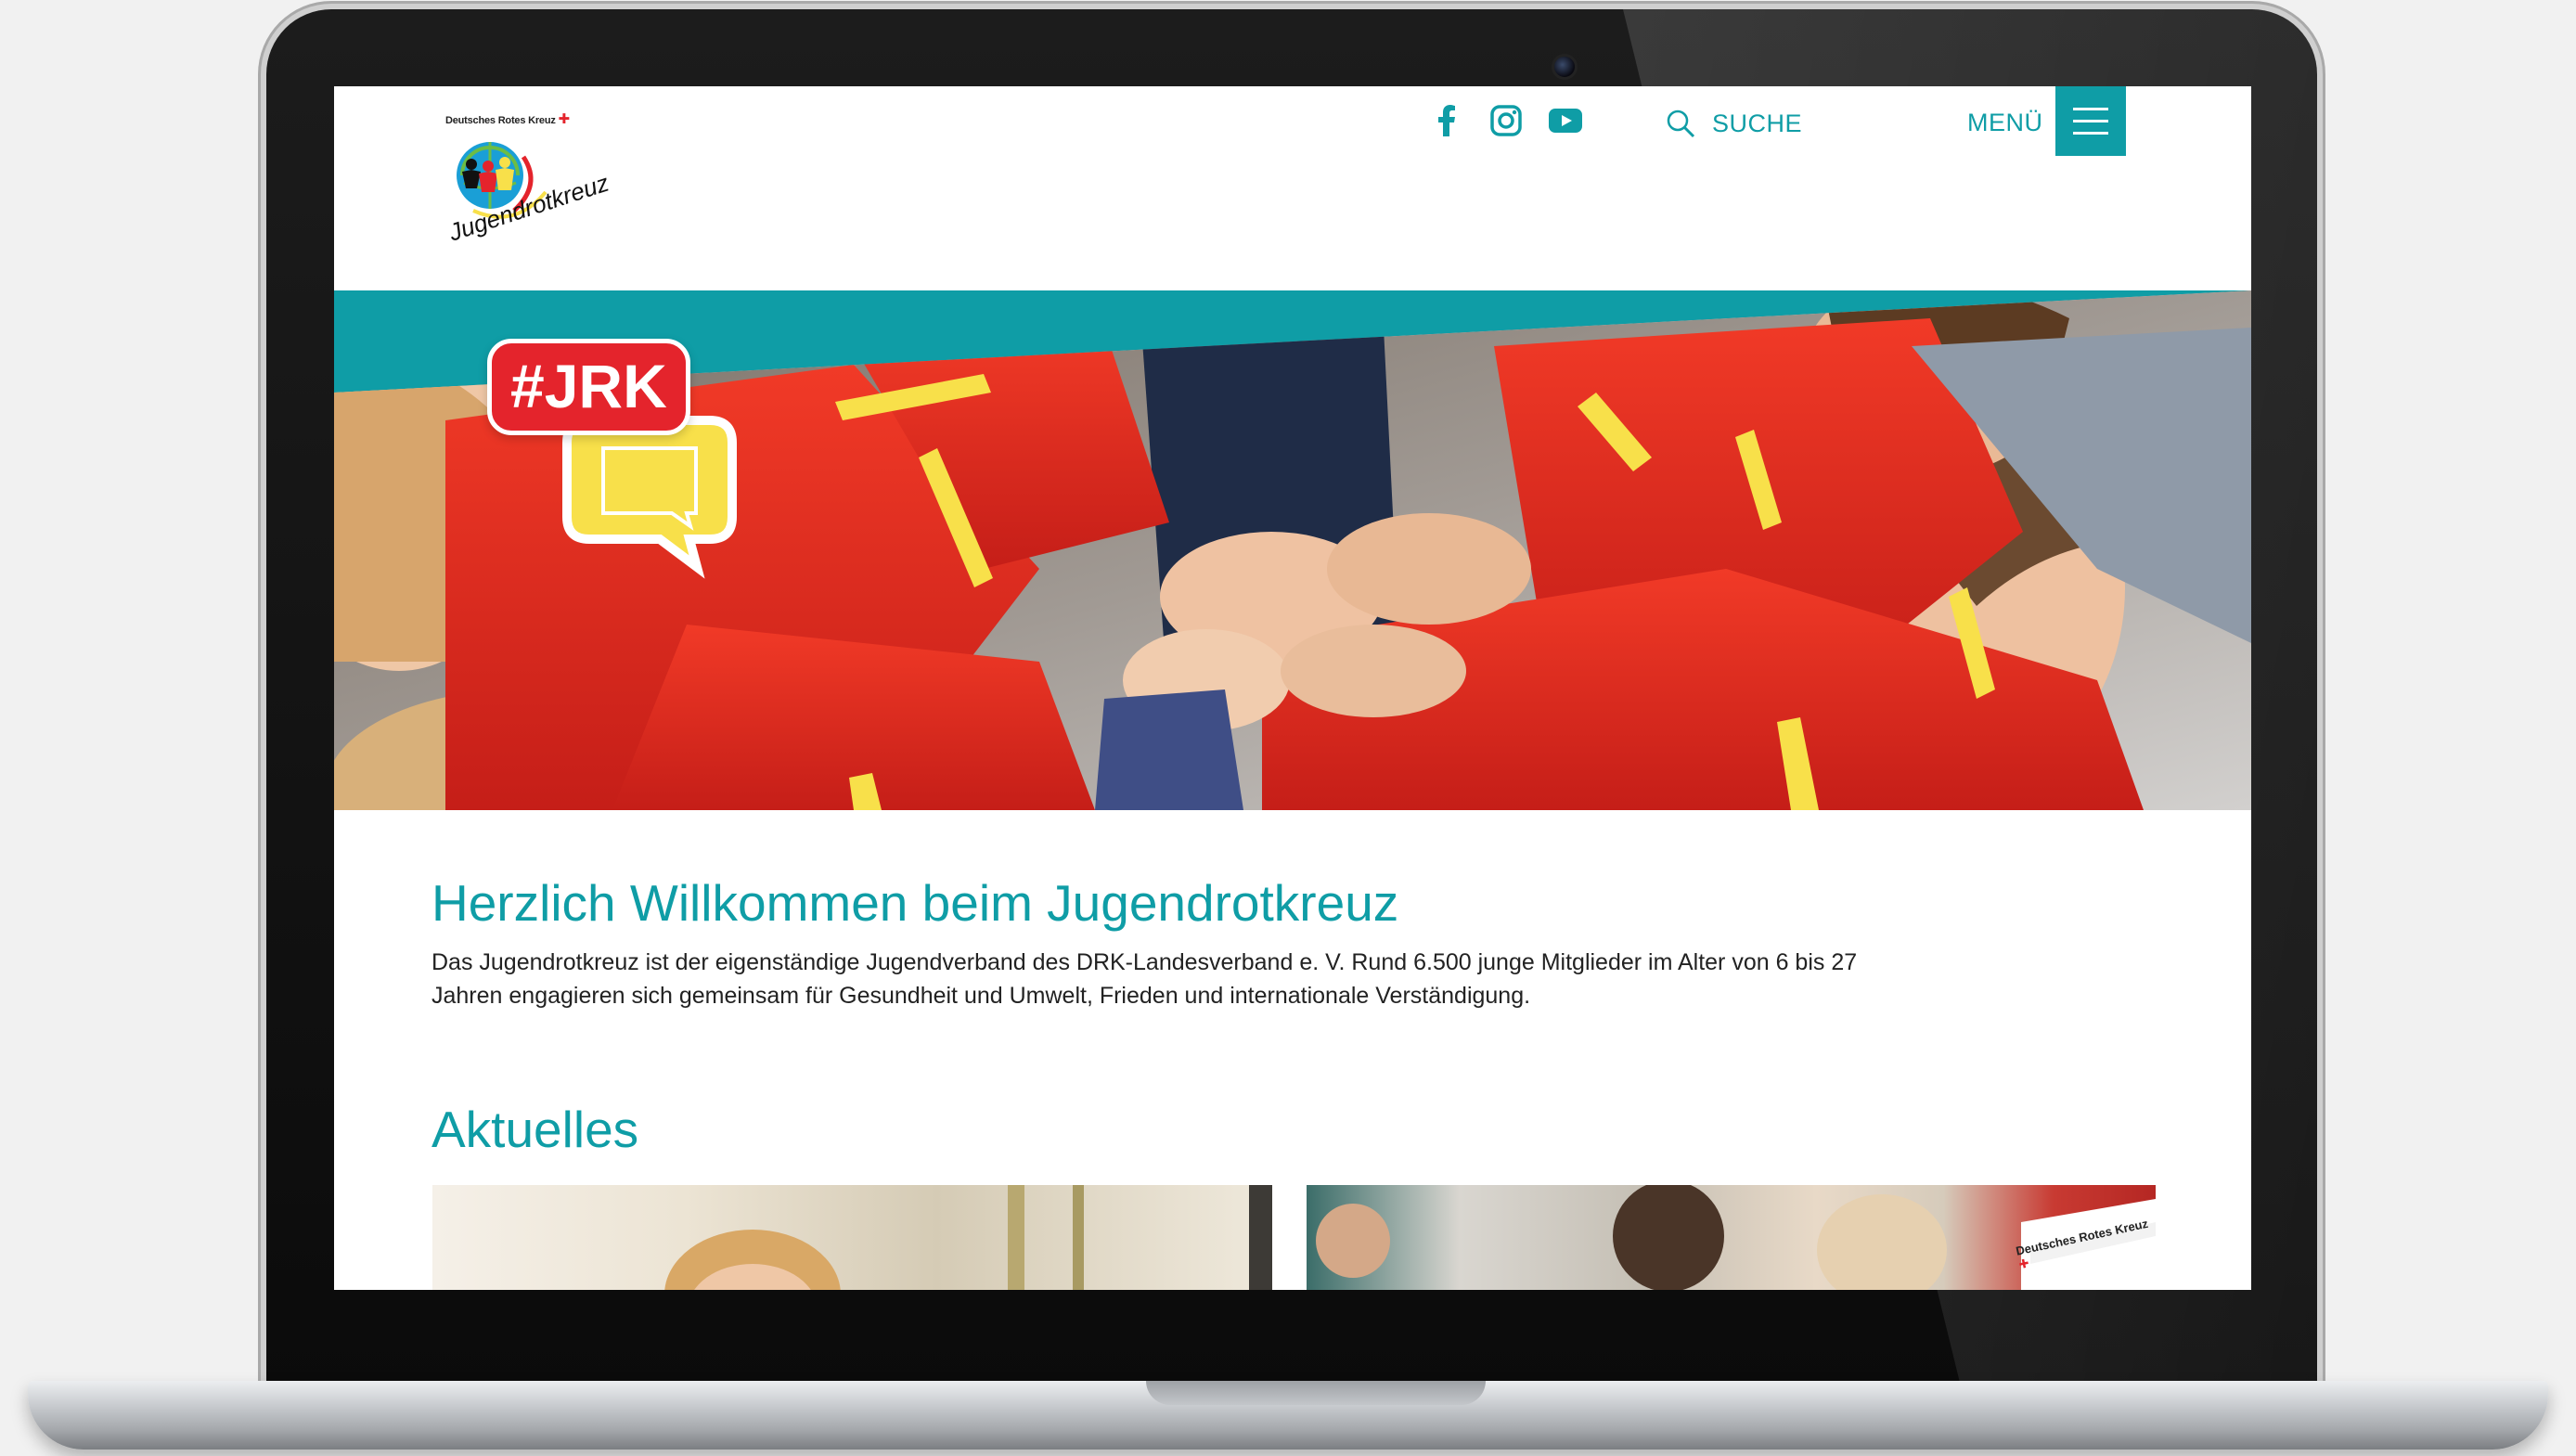 The height and width of the screenshot is (1456, 2576). Describe the element at coordinates (588, 387) in the screenshot. I see `jrk-hashtag-badge: #JRK` at that location.